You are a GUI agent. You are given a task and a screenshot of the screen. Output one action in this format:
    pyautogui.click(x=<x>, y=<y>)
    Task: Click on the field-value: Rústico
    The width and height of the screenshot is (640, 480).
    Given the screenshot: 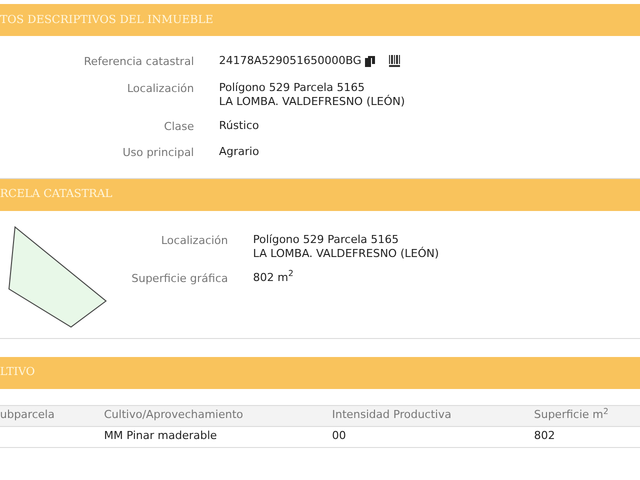 What is the action you would take?
    pyautogui.click(x=239, y=125)
    